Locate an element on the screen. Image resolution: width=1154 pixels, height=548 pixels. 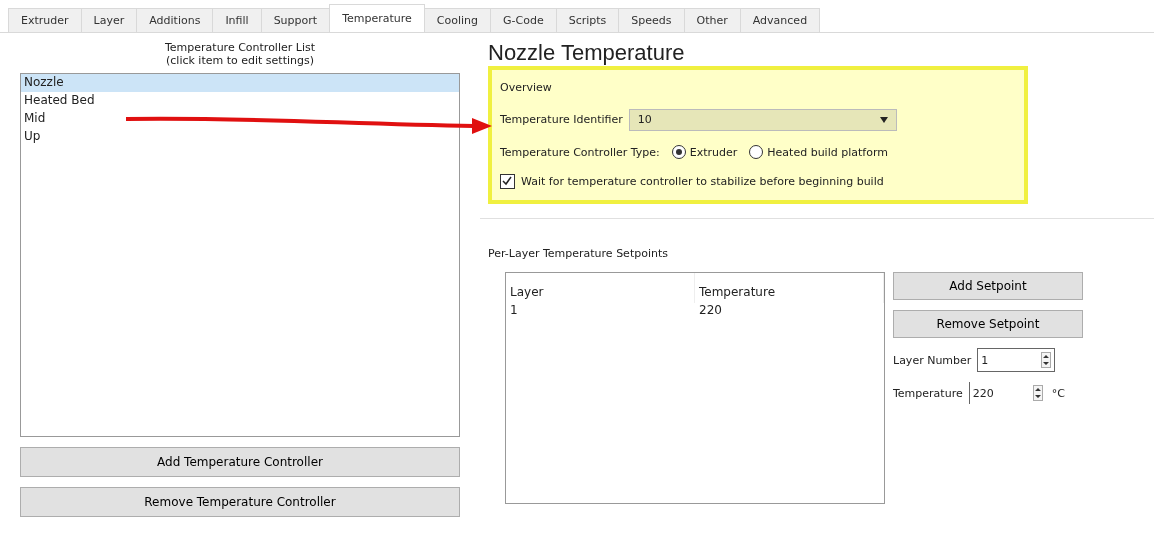
tab: Scripts is located at coordinates (587, 20).